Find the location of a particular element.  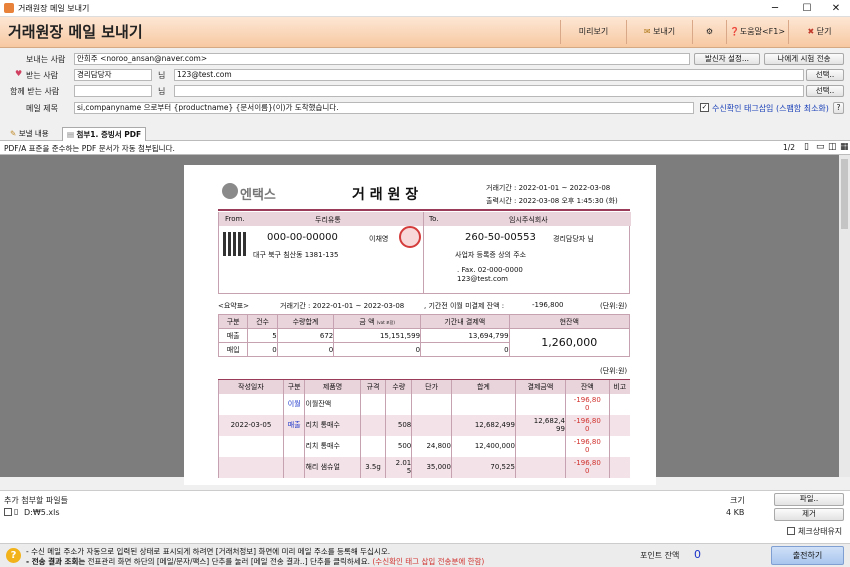

detail-cell-qty: 2.01 5 is located at coordinates (398, 467).